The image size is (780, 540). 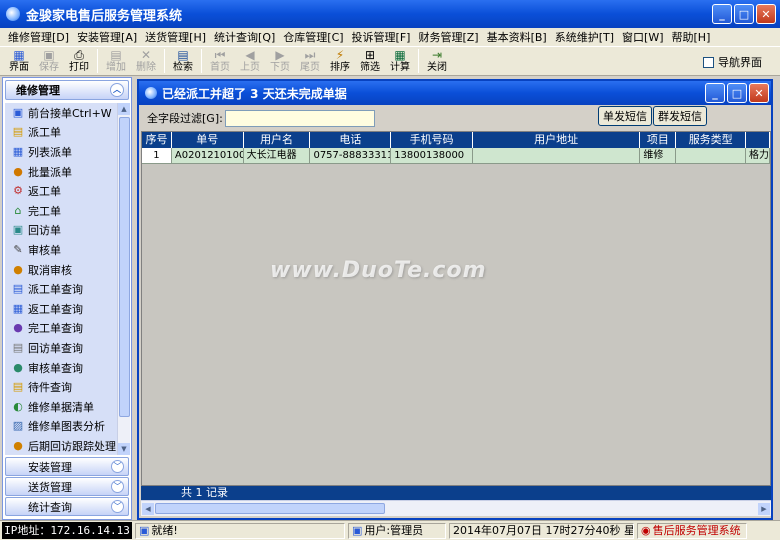 What do you see at coordinates (437, 61) in the screenshot?
I see `close-window-button: ⇥ 关闭` at bounding box center [437, 61].